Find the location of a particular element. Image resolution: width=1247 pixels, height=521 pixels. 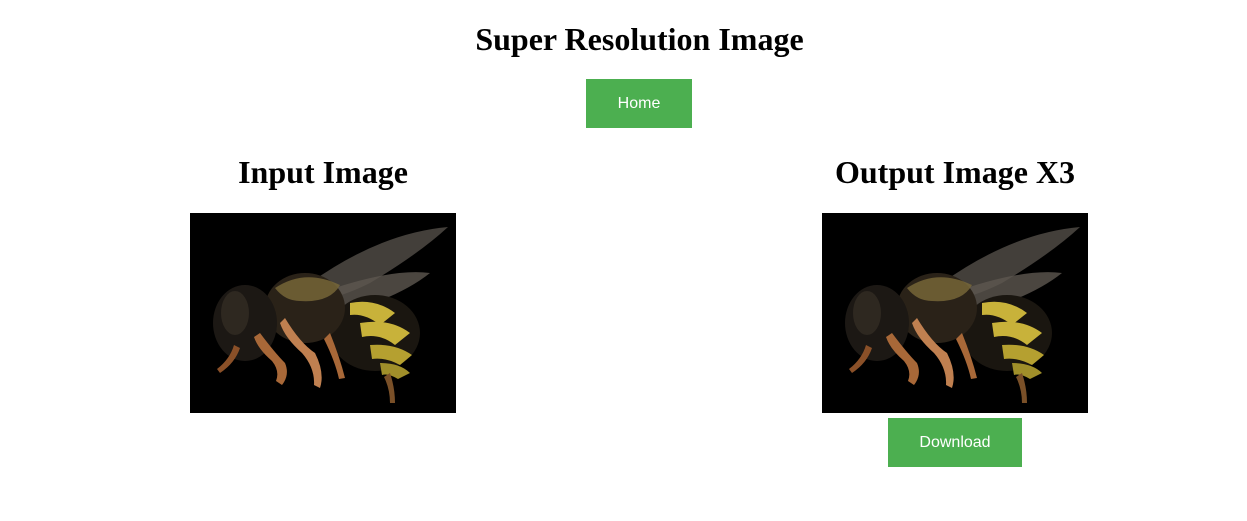

input-image is located at coordinates (323, 313).